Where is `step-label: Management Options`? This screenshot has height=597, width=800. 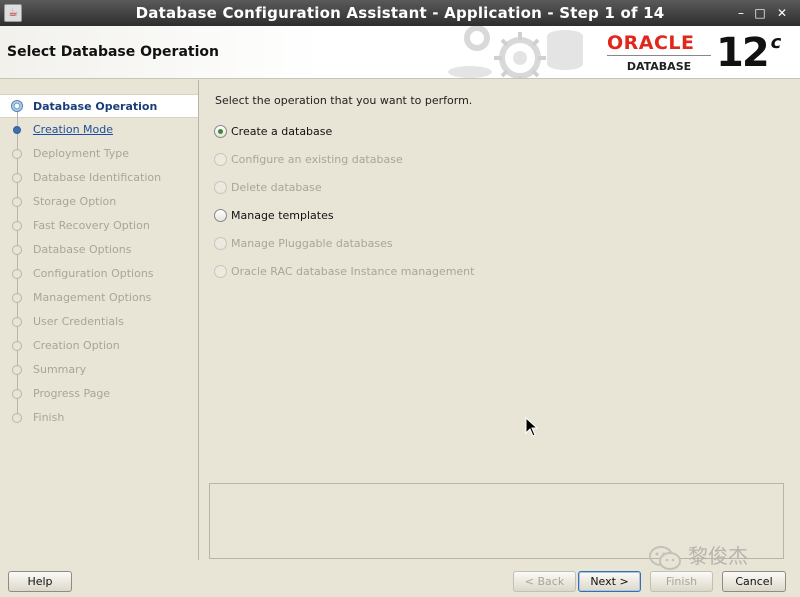 step-label: Management Options is located at coordinates (92, 297).